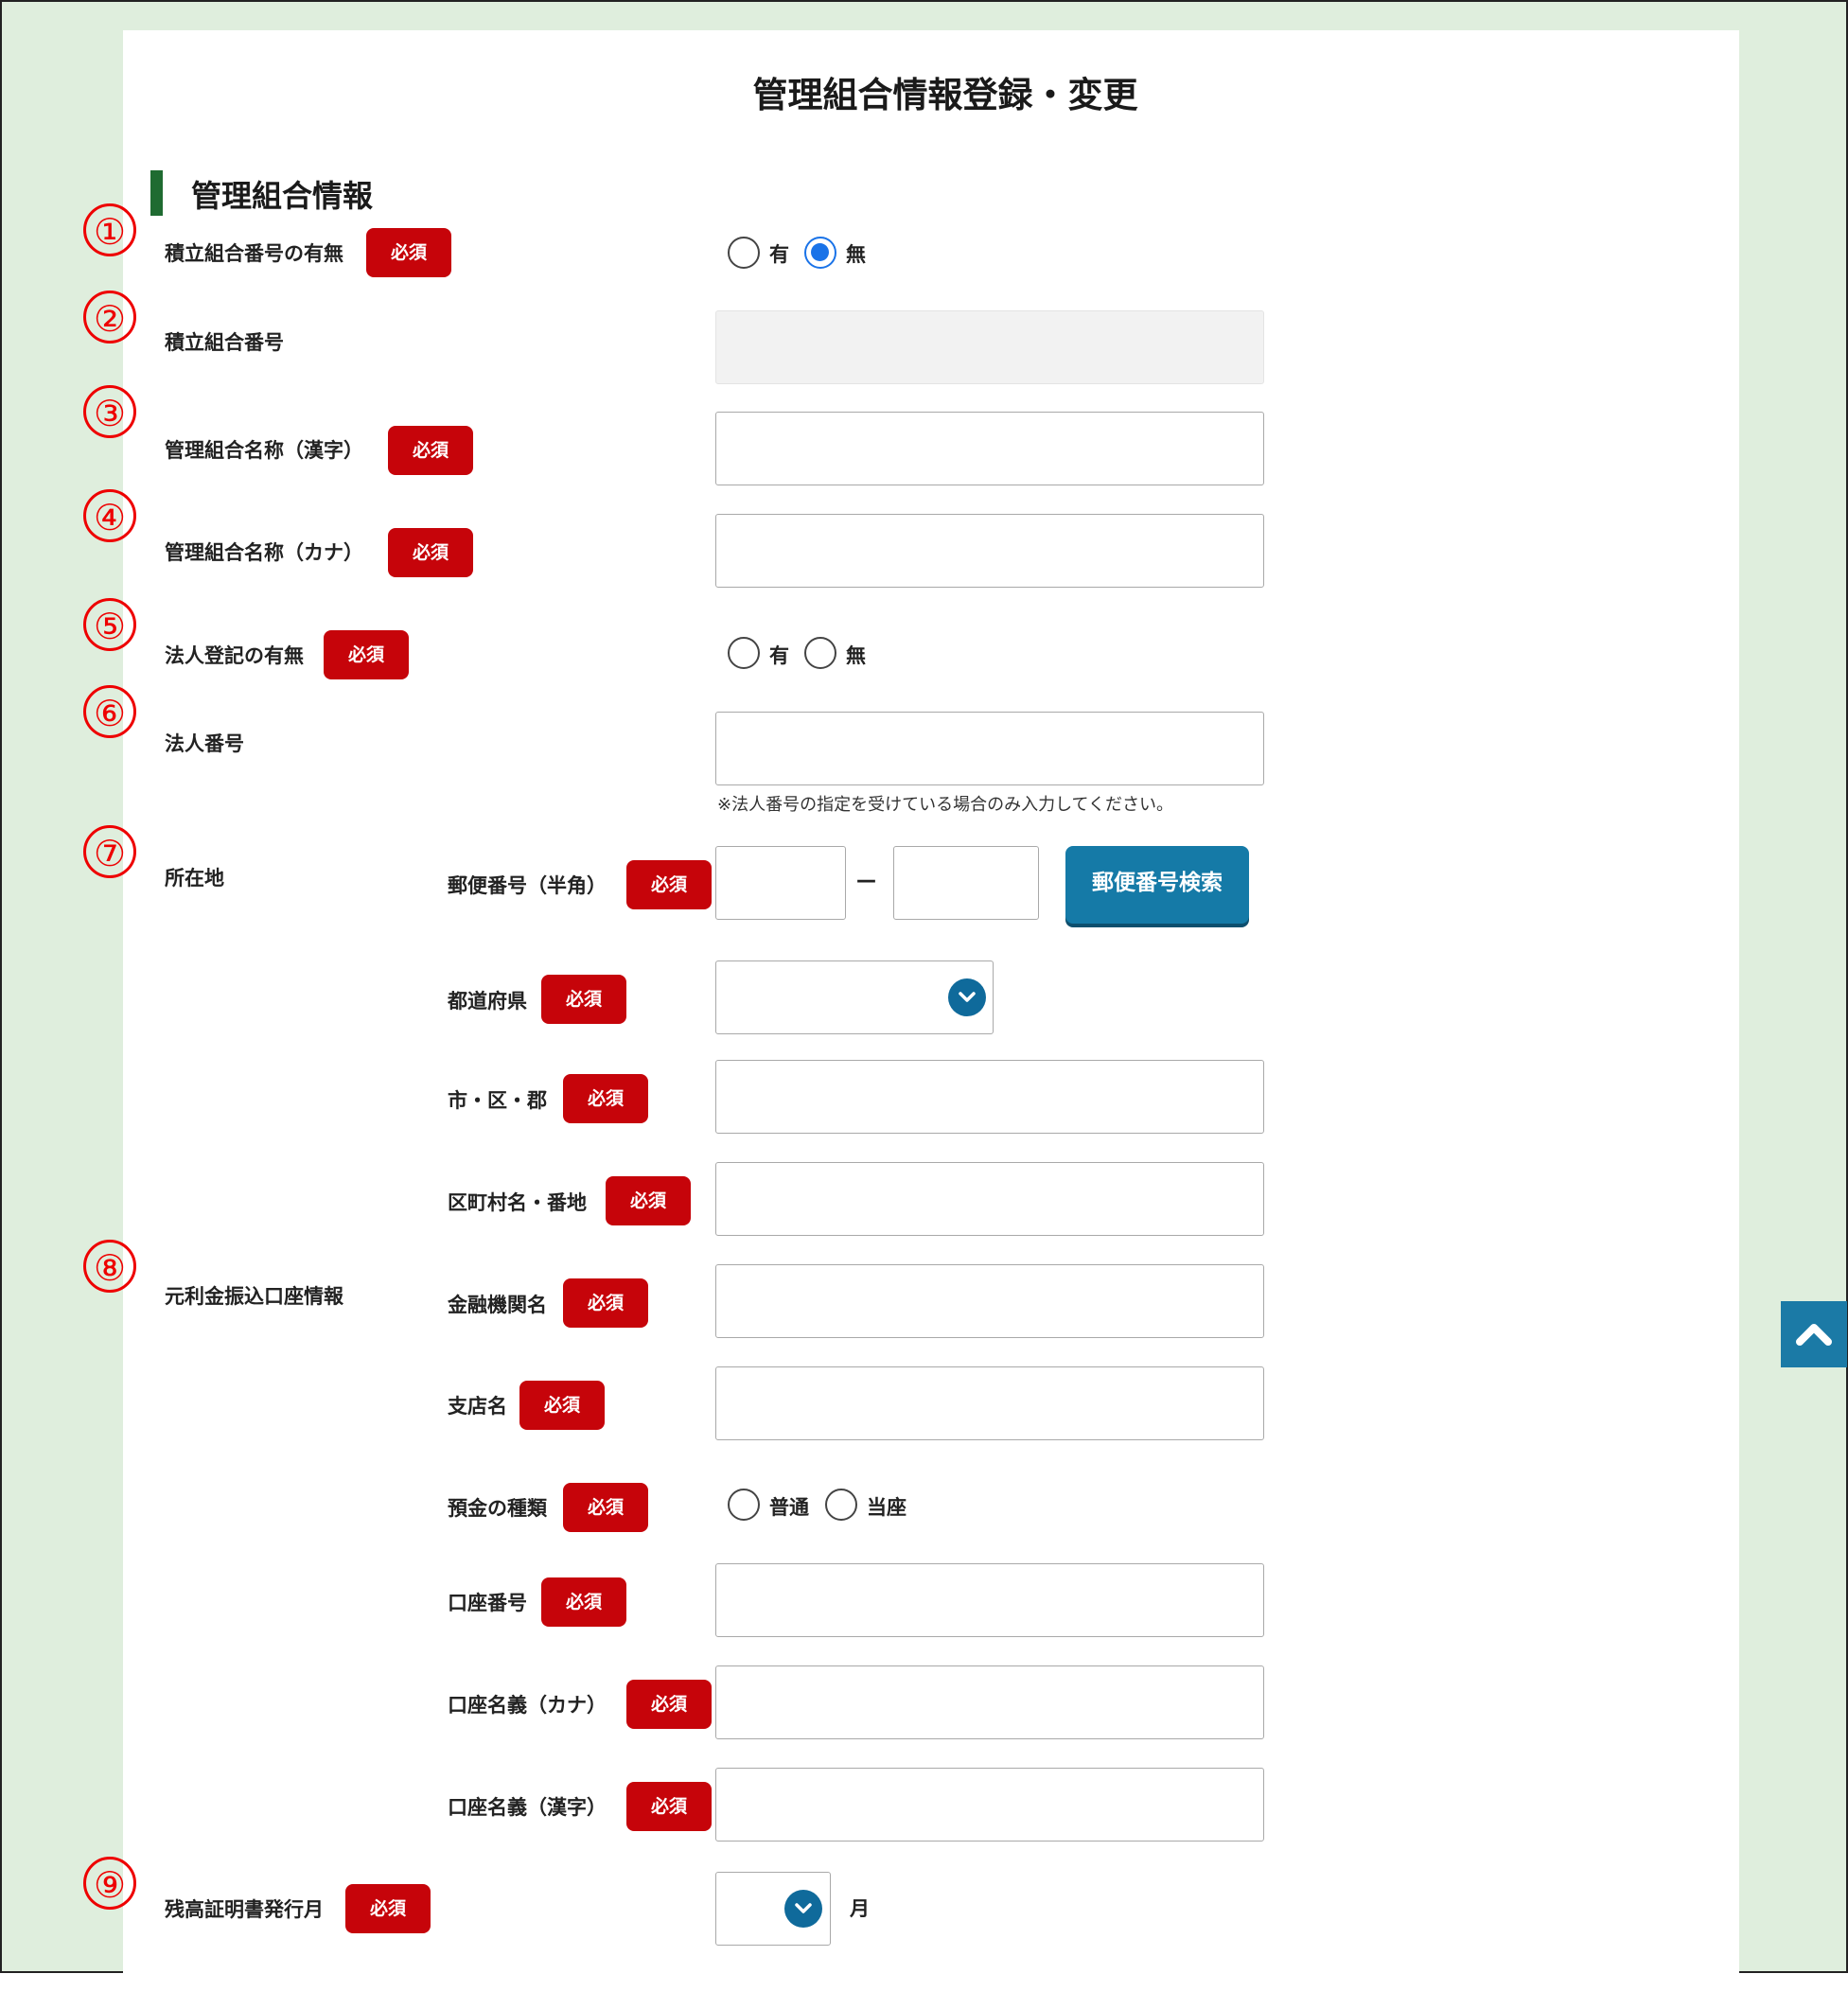 The height and width of the screenshot is (2009, 1848). Describe the element at coordinates (990, 1403) in the screenshot. I see `branch-name-input` at that location.